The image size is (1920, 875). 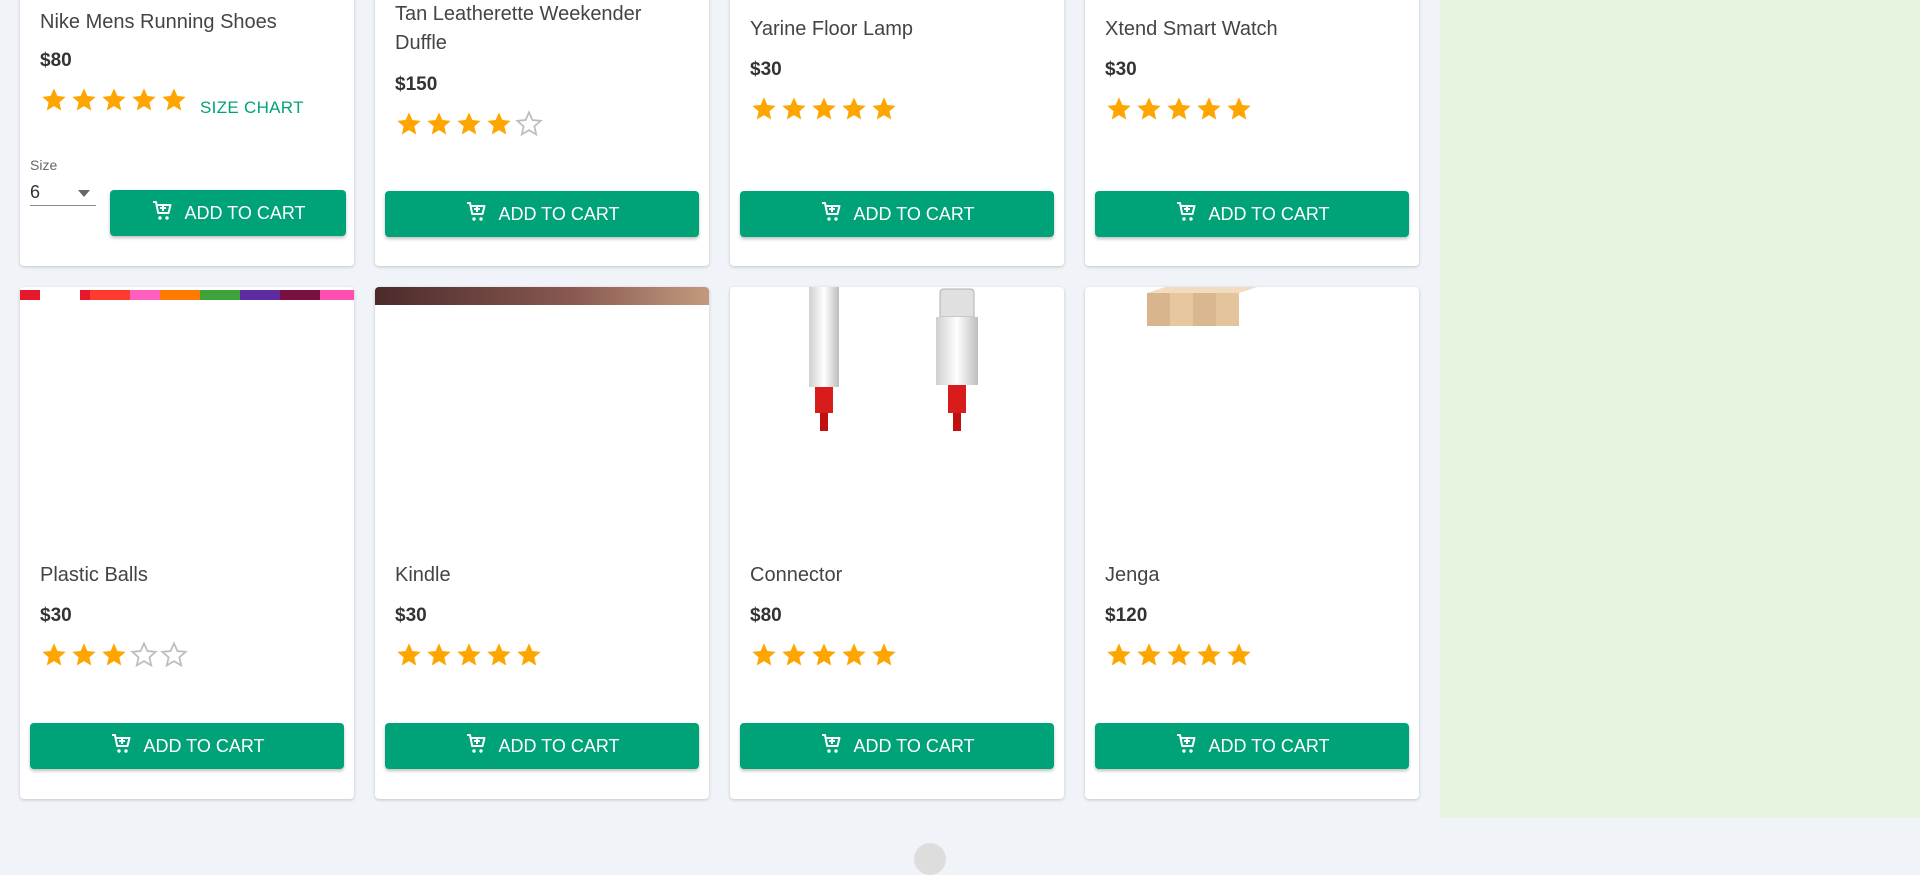 What do you see at coordinates (900, 575) in the screenshot?
I see `product-title: Connector` at bounding box center [900, 575].